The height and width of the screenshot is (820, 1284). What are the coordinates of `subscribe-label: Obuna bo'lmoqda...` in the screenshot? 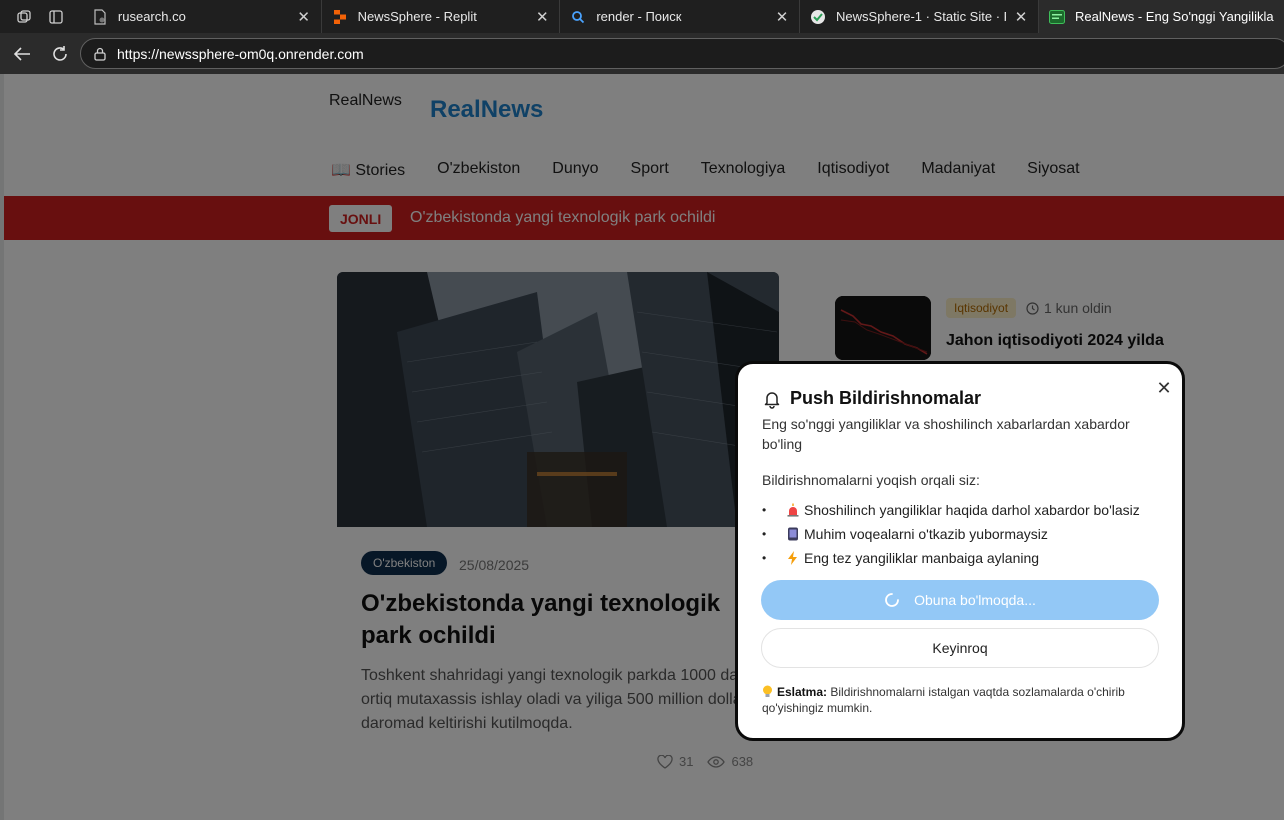 It's located at (975, 600).